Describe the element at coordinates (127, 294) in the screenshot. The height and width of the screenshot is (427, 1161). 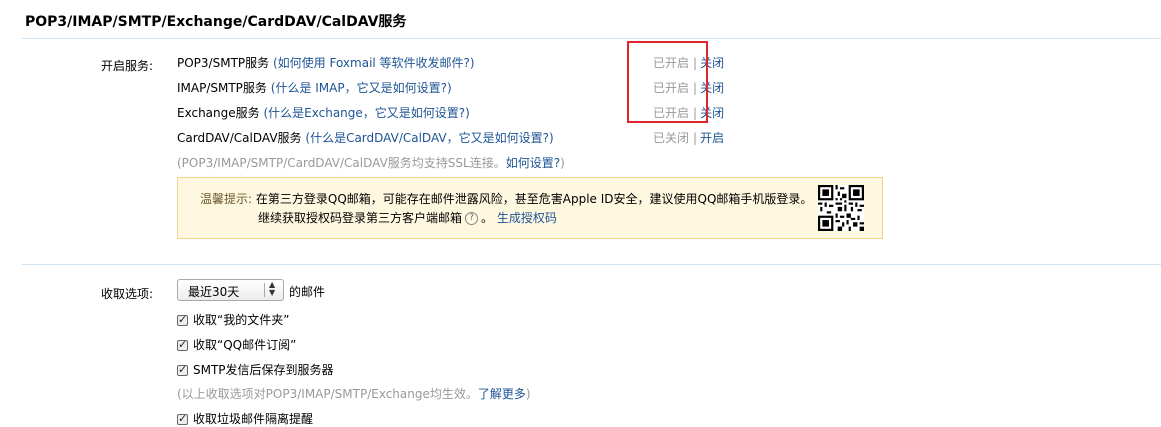
I see `receive-options-label: 收取选项:` at that location.